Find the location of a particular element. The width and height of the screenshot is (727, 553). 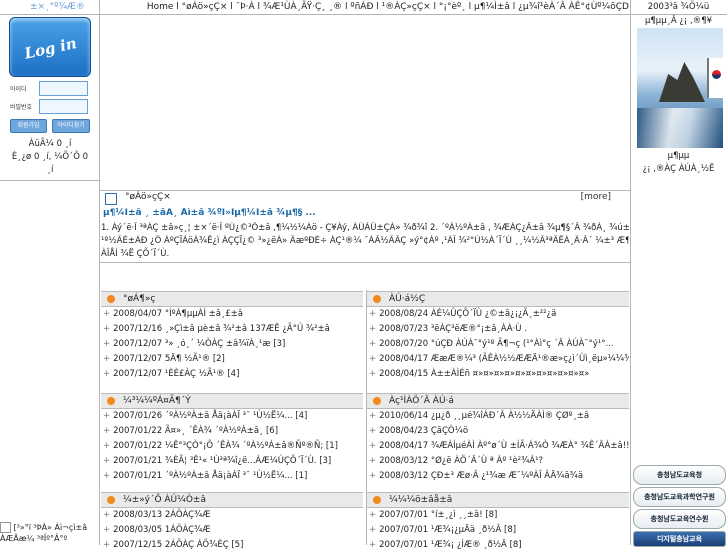

item-title: °í±¸¿ì ¸¸±â! [8] is located at coordinates (464, 515).